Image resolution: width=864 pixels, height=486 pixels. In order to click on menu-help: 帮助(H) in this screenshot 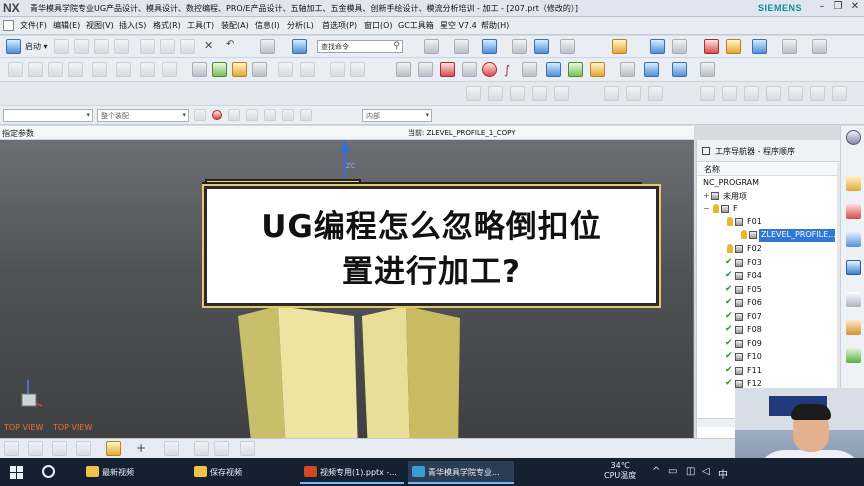, I will do `click(495, 25)`.